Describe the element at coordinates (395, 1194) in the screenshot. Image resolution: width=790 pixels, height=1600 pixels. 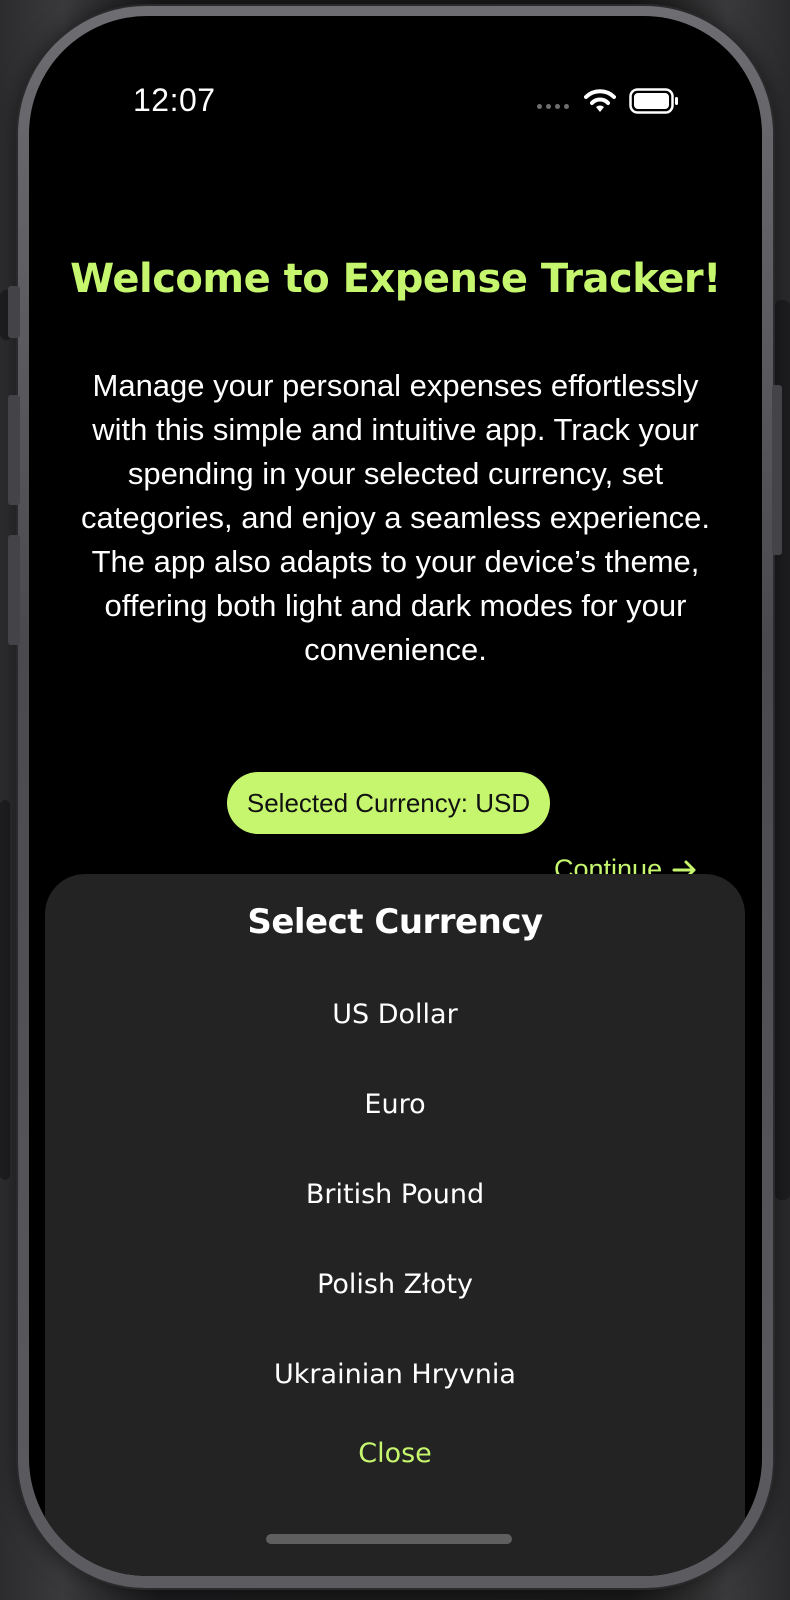
I see `currency-option-gbp: British Pound` at that location.